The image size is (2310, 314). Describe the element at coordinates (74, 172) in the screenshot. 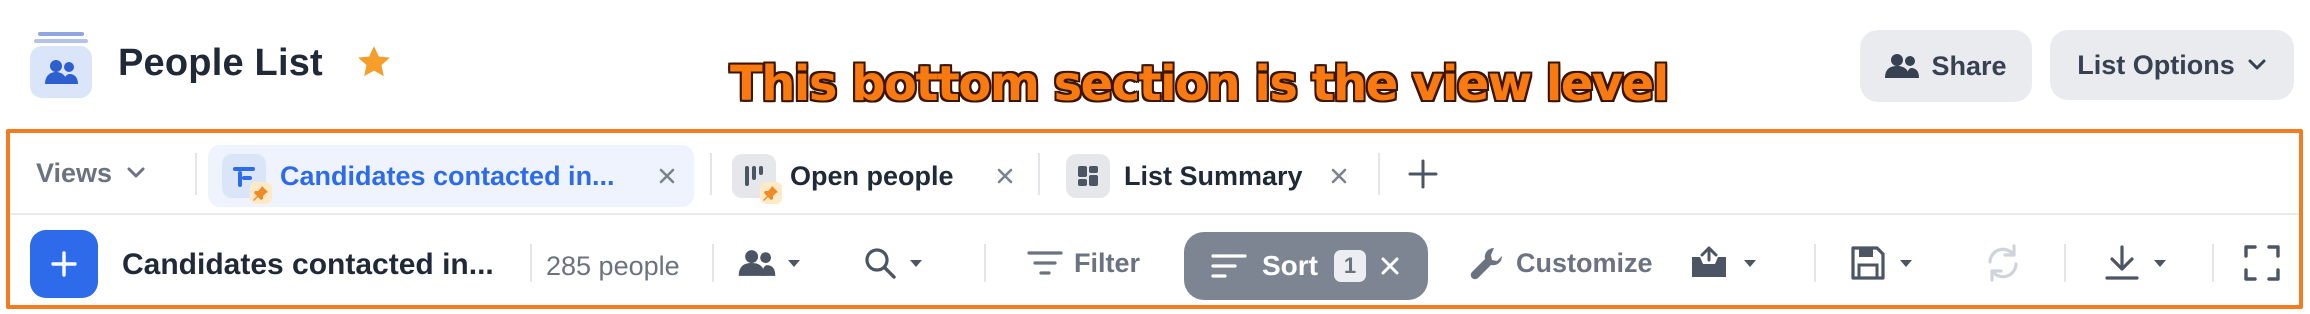

I see `views-label: Views` at that location.